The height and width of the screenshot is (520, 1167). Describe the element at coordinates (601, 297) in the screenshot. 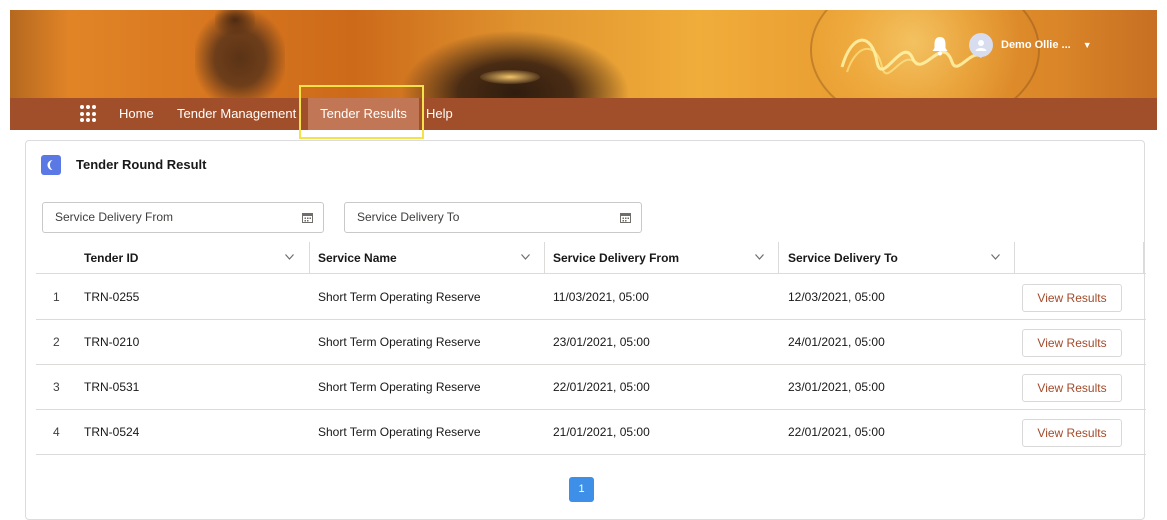

I see `delivery-from-cell: 11/03/2021, 05:00` at that location.